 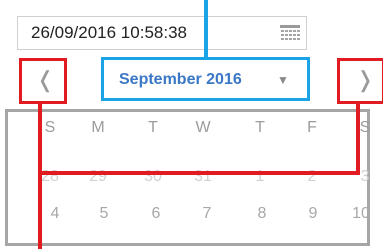 I want to click on next-month-button: ❭, so click(x=360, y=81).